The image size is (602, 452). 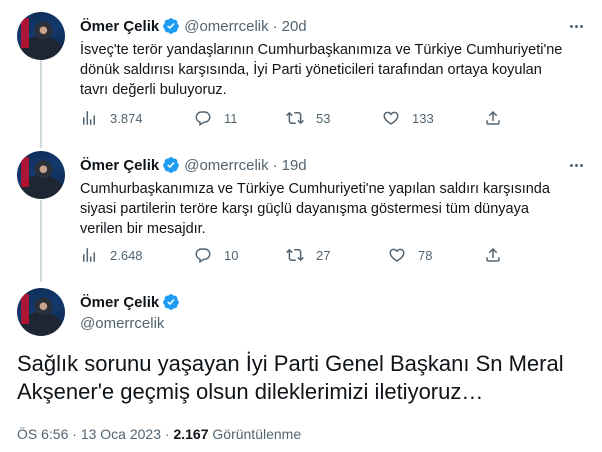 I want to click on tweet-header: Ömer Çelik @omerrcelik · 19d, so click(x=193, y=165).